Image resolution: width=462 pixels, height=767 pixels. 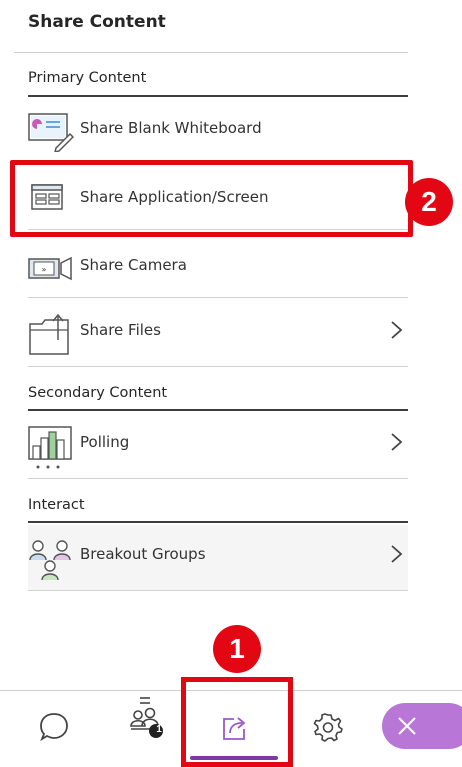 What do you see at coordinates (97, 22) in the screenshot?
I see `panel-title: Share Content` at bounding box center [97, 22].